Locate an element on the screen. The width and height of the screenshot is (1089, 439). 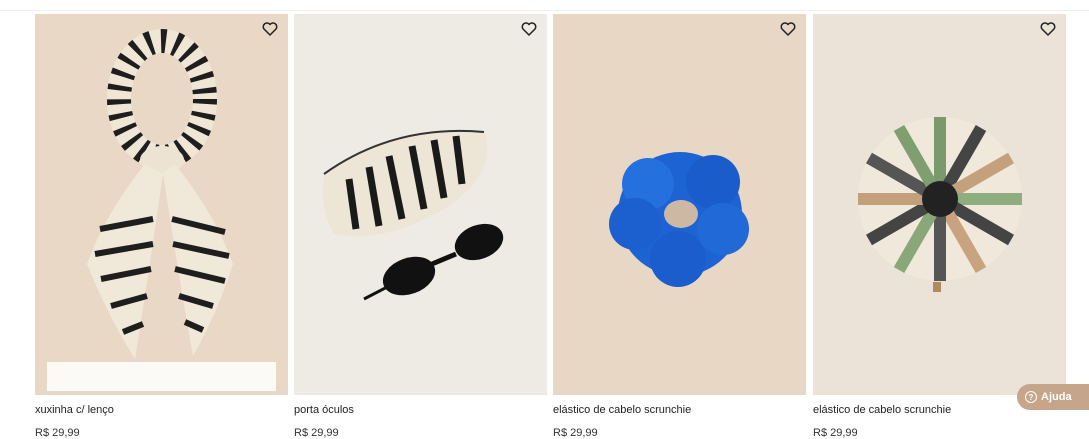
help-label: Ajuda is located at coordinates (1056, 397).